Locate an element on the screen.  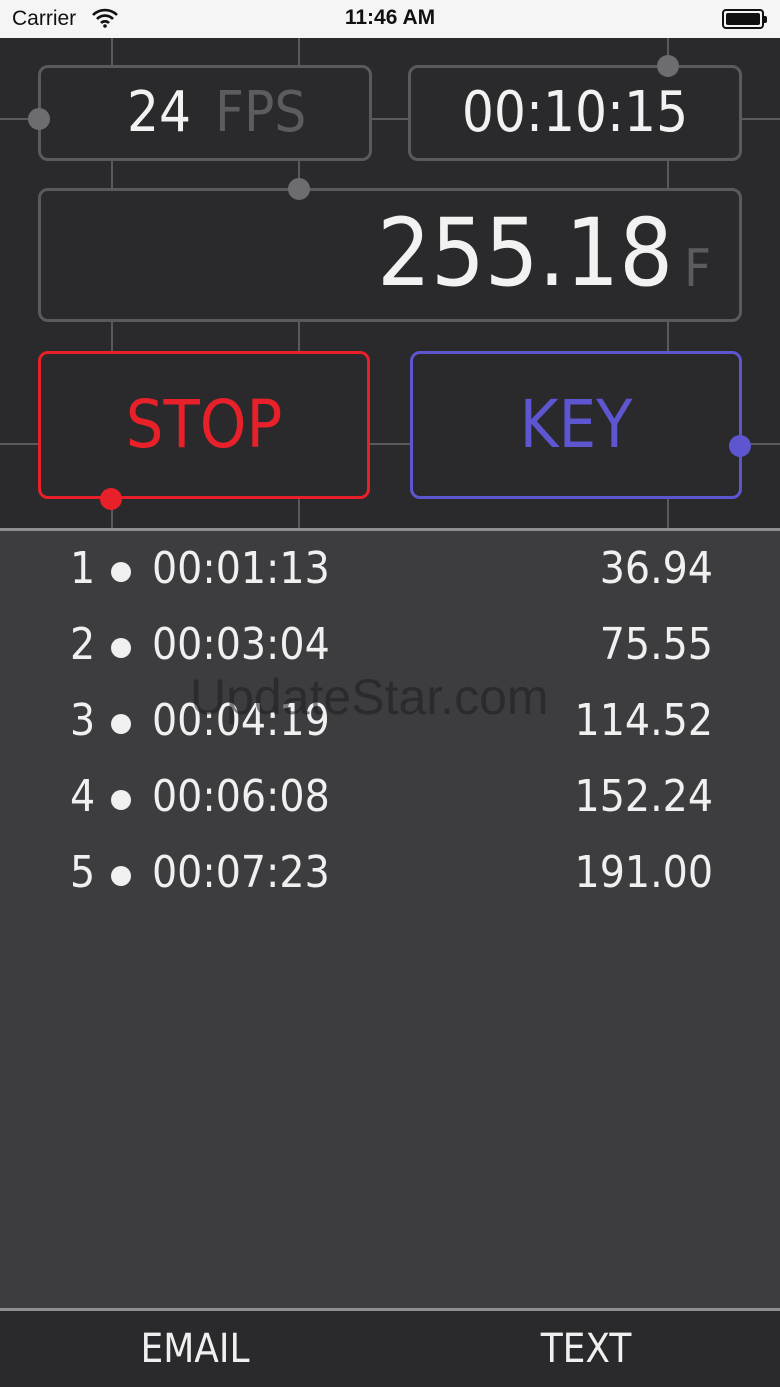
list-item: 4 00:06:08 152.24 is located at coordinates (390, 797).